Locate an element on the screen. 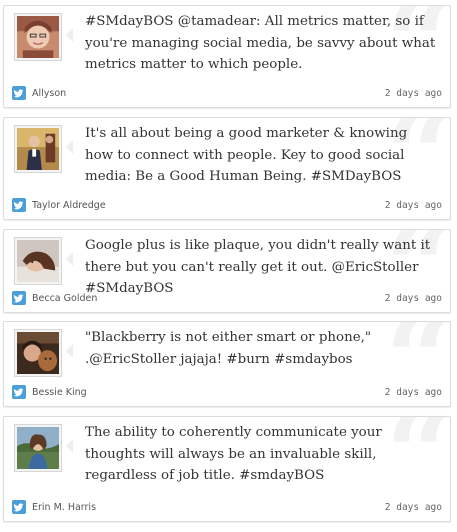  tweet-footer: Bessie King 2 days ago is located at coordinates (227, 394).